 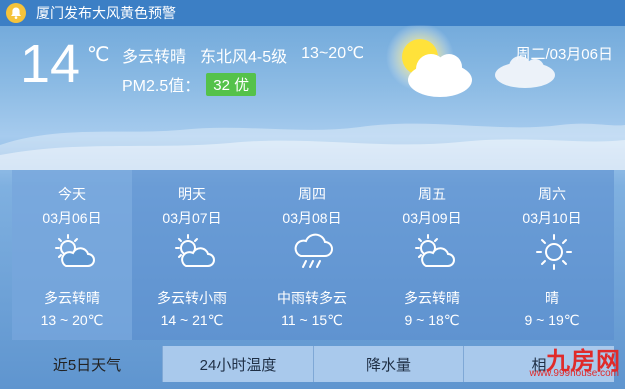 I want to click on day-condition: 晴, so click(x=552, y=298).